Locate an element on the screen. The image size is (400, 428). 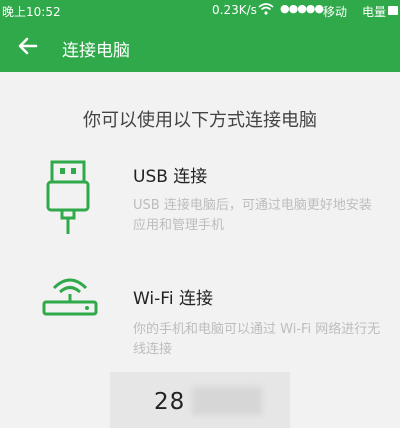
signal-strength: ●●●●● is located at coordinates (302, 8).